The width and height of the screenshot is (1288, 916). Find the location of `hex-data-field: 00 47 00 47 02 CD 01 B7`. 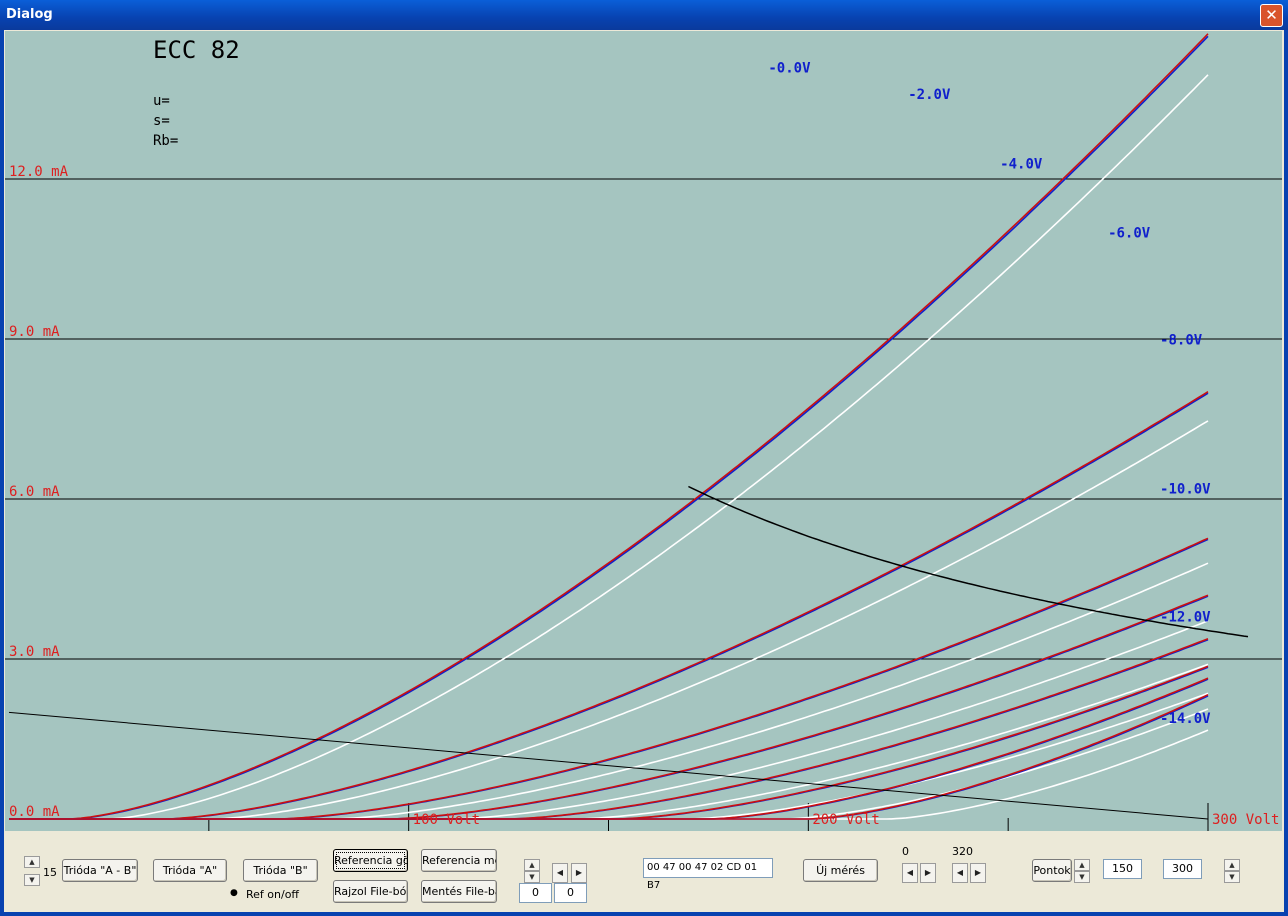

hex-data-field: 00 47 00 47 02 CD 01 B7 is located at coordinates (708, 874).